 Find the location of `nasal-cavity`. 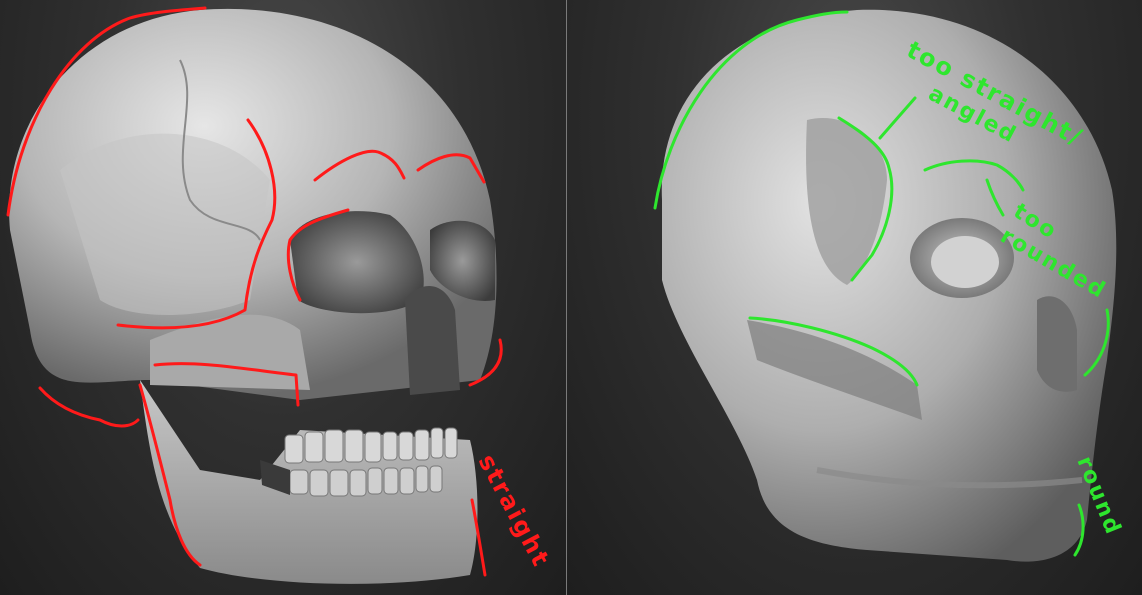

nasal-cavity is located at coordinates (432, 340).